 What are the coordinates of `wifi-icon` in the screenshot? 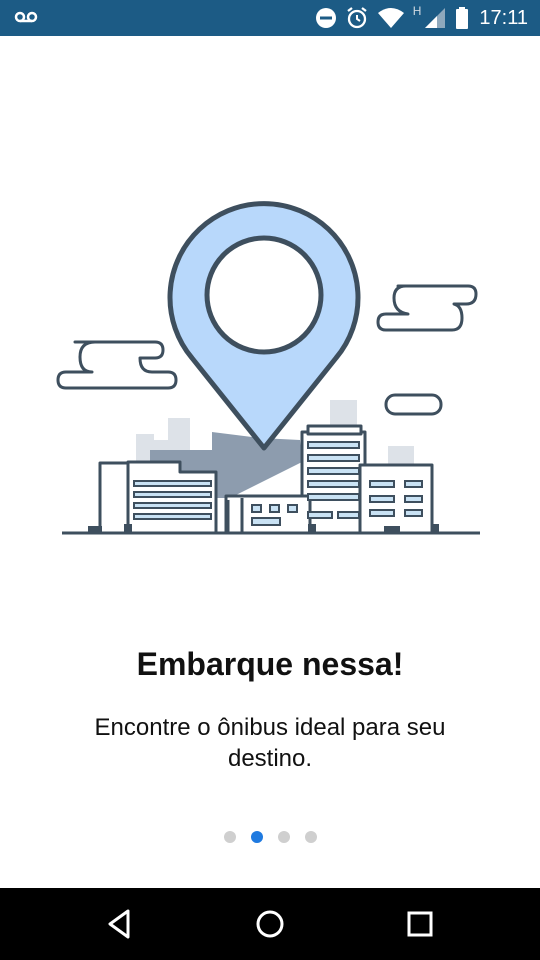 It's located at (390, 18).